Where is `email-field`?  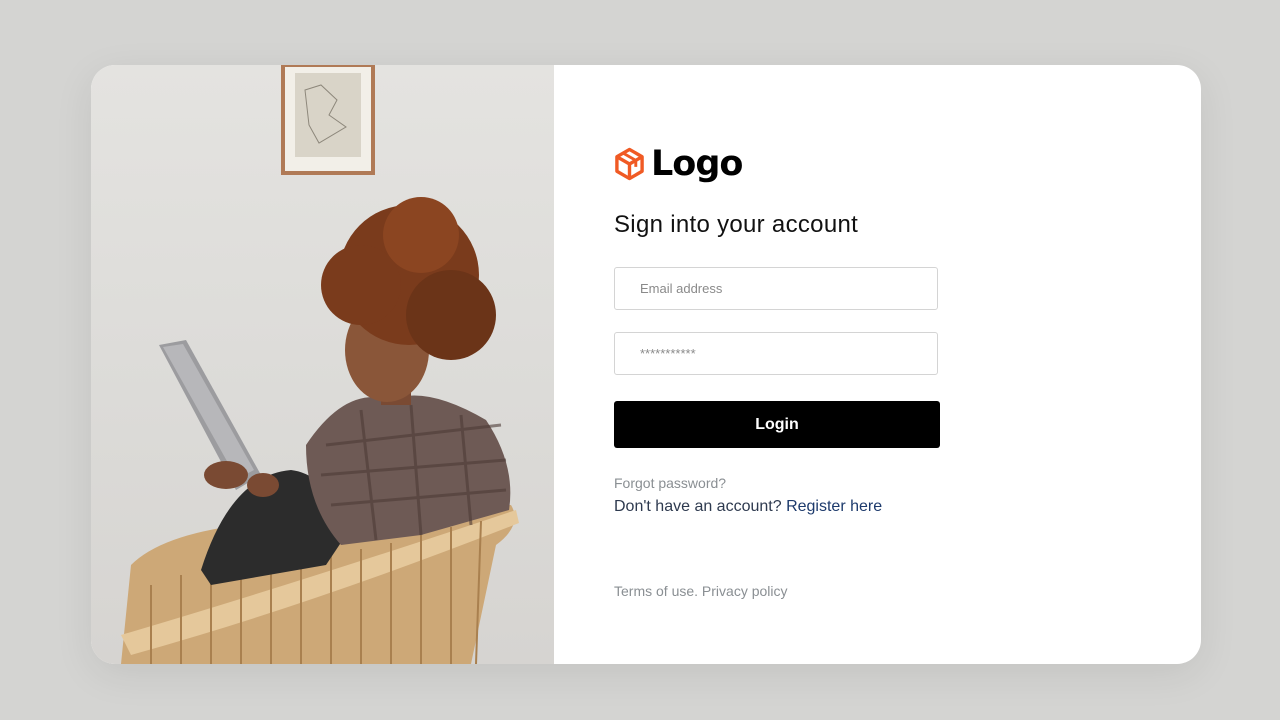
email-field is located at coordinates (776, 288).